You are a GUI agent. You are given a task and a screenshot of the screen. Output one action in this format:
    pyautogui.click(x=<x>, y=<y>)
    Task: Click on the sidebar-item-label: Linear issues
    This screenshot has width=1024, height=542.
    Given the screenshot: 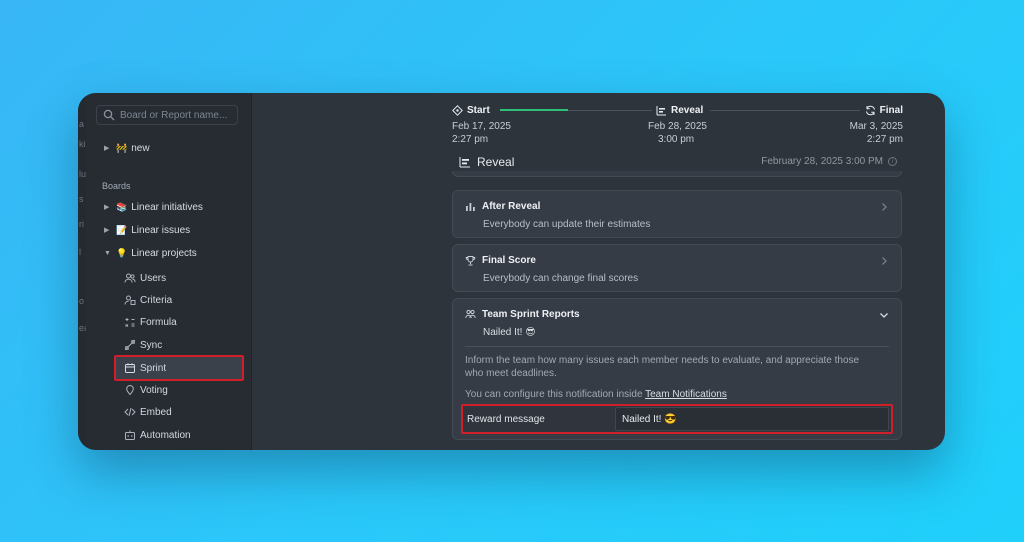 What is the action you would take?
    pyautogui.click(x=161, y=230)
    